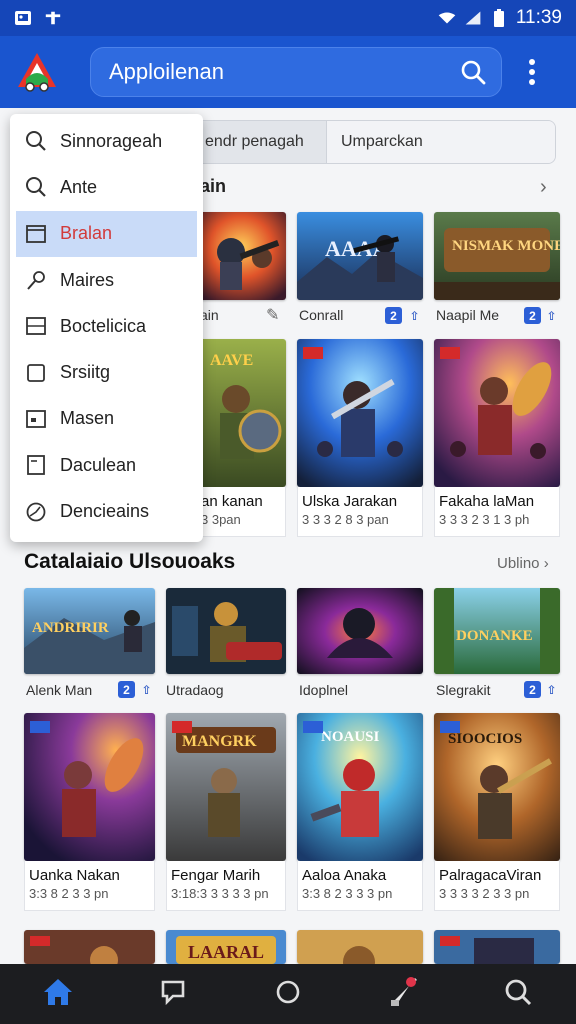  I want to click on nav-search, so click(518, 994).